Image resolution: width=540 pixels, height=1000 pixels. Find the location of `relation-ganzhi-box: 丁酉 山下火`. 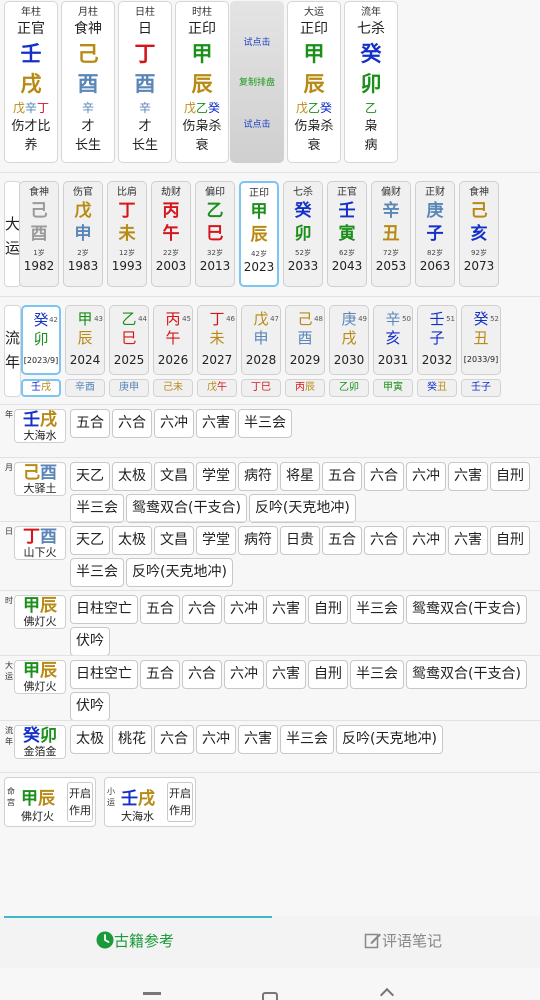

relation-ganzhi-box: 丁酉 山下火 is located at coordinates (40, 543).